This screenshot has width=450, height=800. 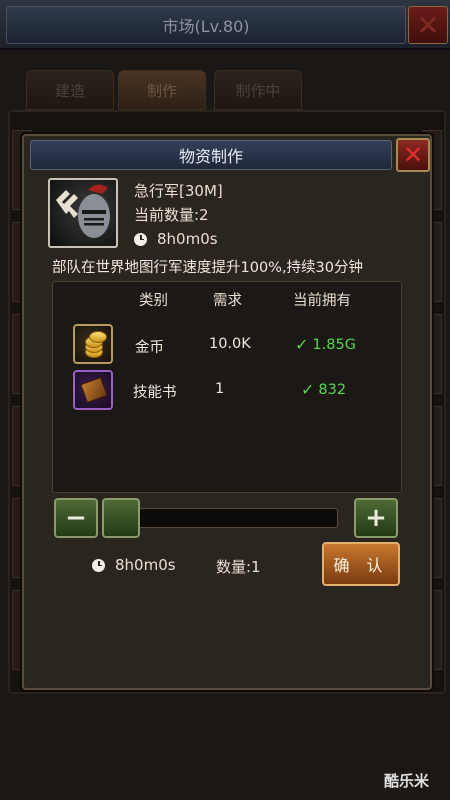 What do you see at coordinates (334, 344) in the screenshot?
I see `row-gold-have-value: 1.85G` at bounding box center [334, 344].